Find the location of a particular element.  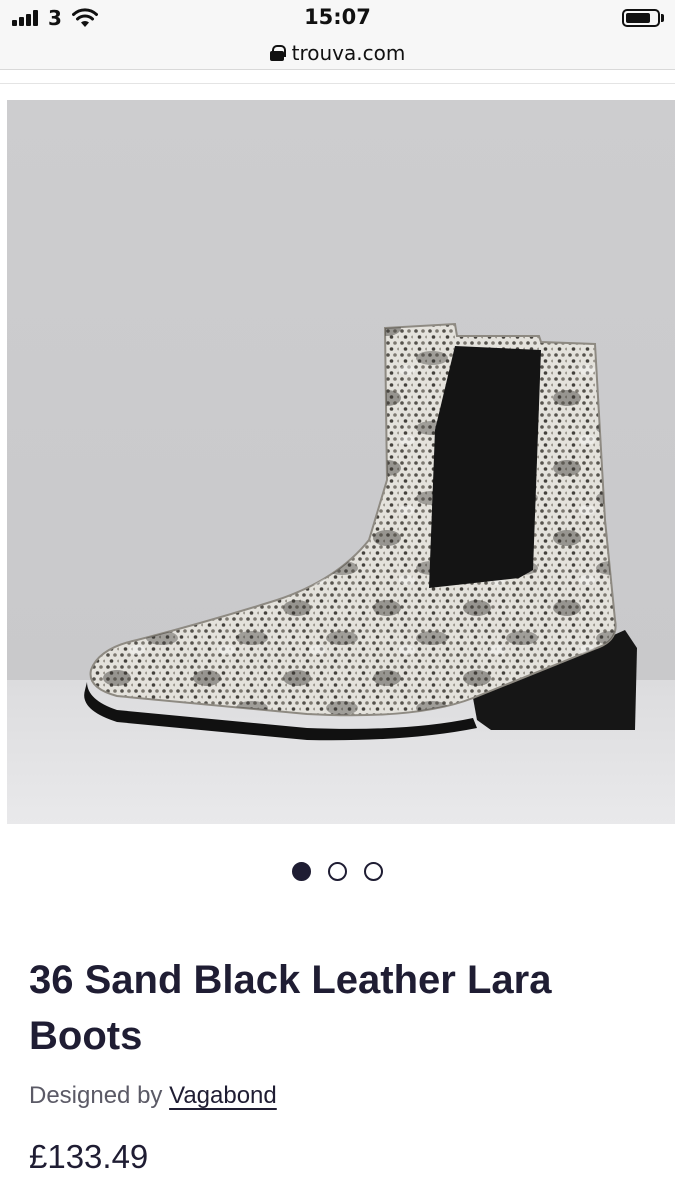

status-time: 15:07 is located at coordinates (337, 17).